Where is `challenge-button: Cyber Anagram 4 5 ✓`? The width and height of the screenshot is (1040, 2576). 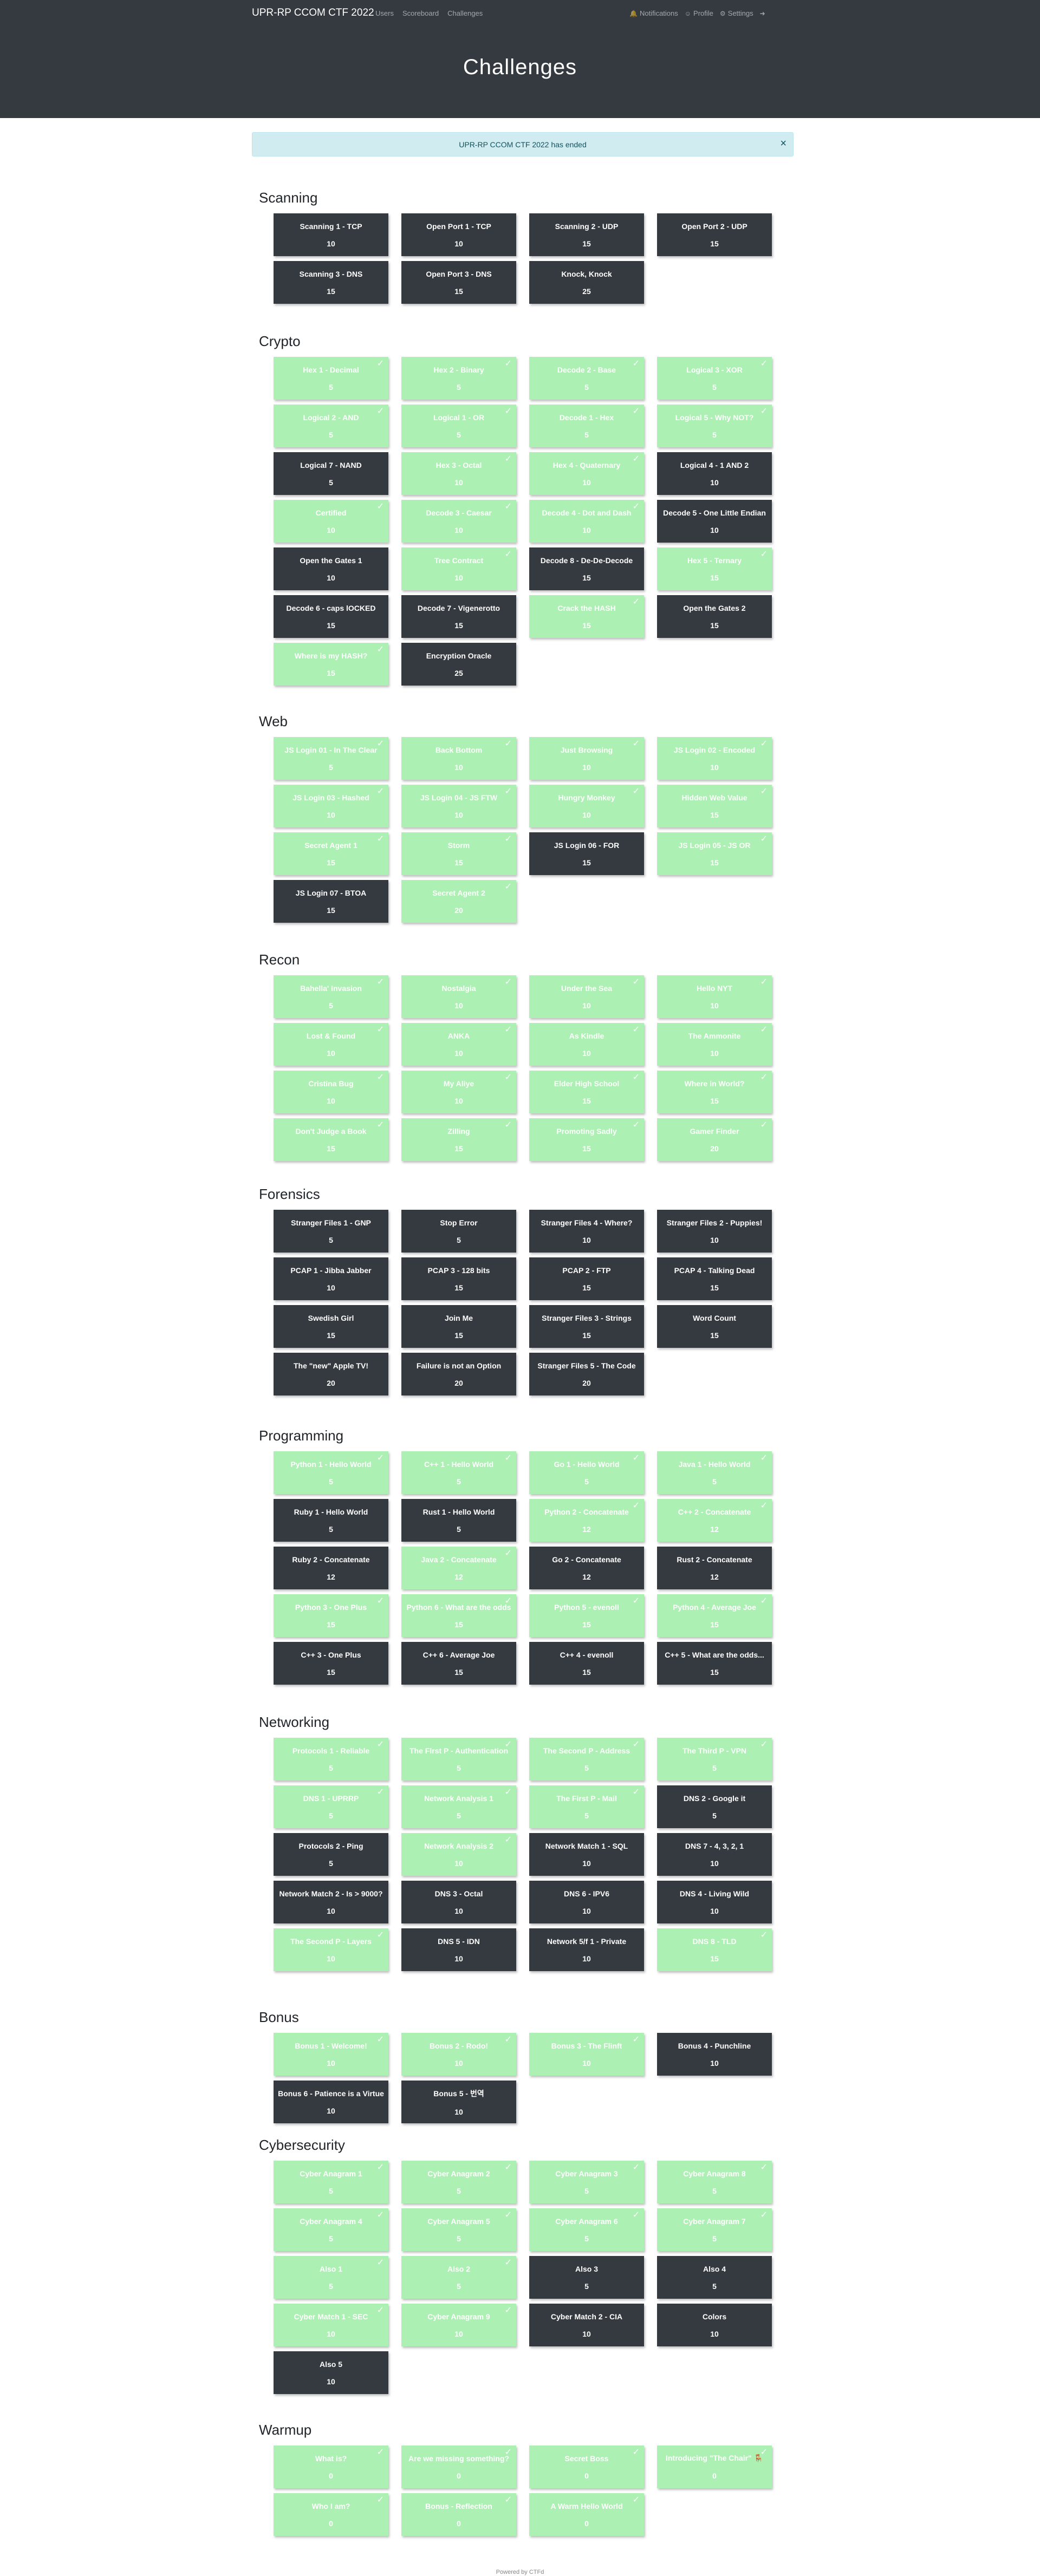 challenge-button: Cyber Anagram 4 5 ✓ is located at coordinates (331, 2229).